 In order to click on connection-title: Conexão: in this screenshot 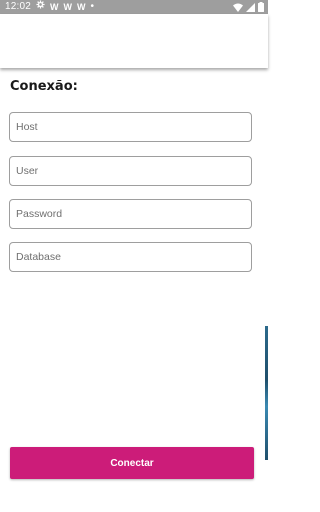, I will do `click(44, 86)`.